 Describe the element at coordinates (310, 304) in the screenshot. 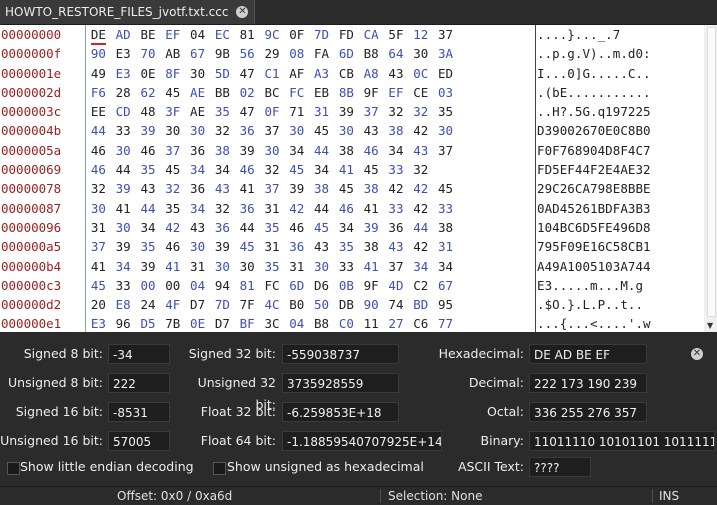

I see `hex-row: 20 E8 24 4F D7 7D 7F 4C B0 50 DB 90 74 BD 95` at that location.